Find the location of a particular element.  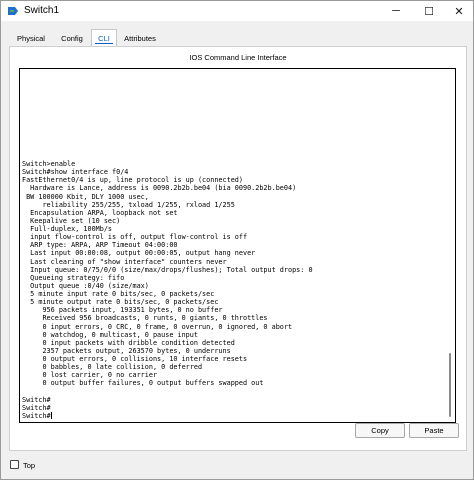

top-checkbox is located at coordinates (14, 464).